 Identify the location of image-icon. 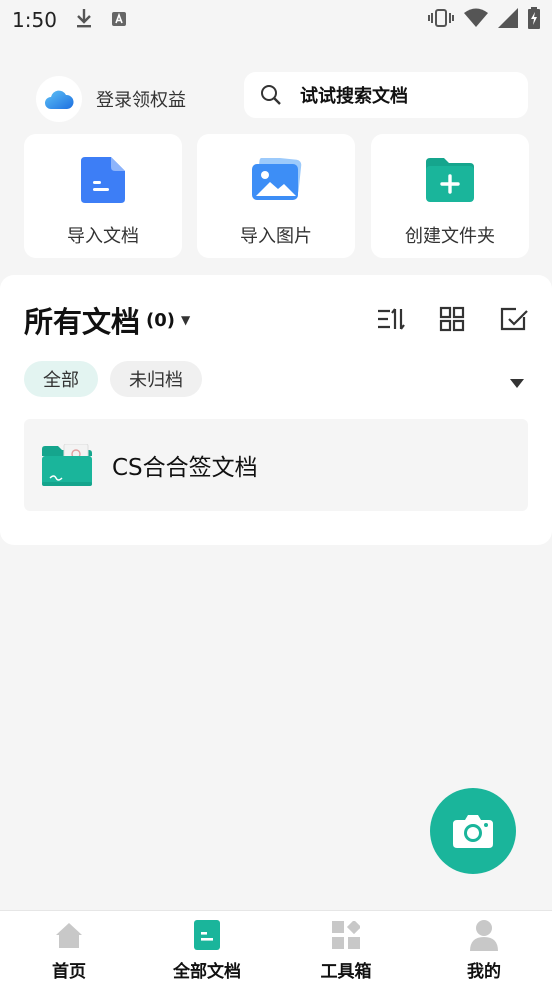
(277, 179).